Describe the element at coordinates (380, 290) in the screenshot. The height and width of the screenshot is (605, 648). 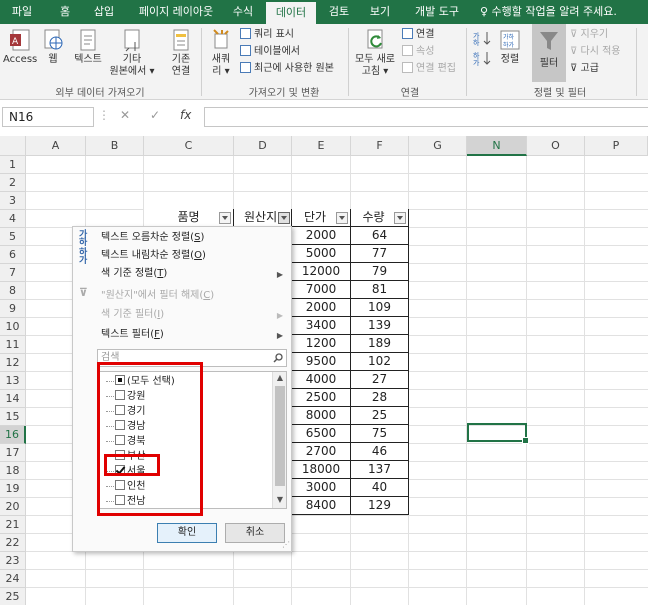
I see `quantity-cell: 81` at that location.